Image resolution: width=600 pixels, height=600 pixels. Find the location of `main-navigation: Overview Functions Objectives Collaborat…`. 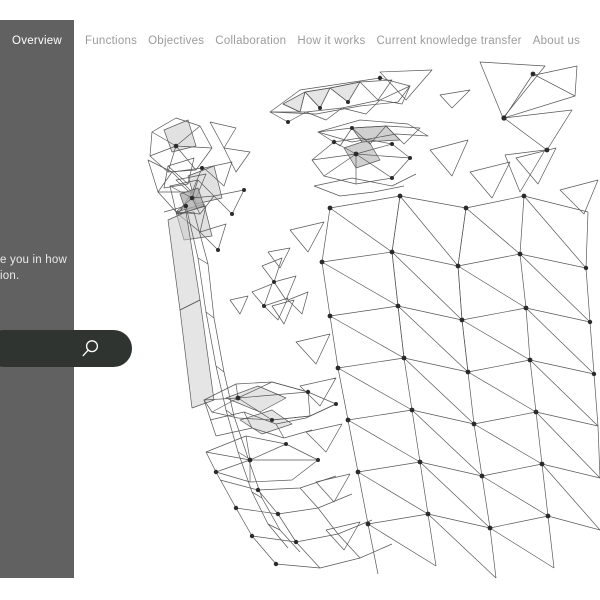

main-navigation: Overview Functions Objectives Collaborat… is located at coordinates (300, 41).